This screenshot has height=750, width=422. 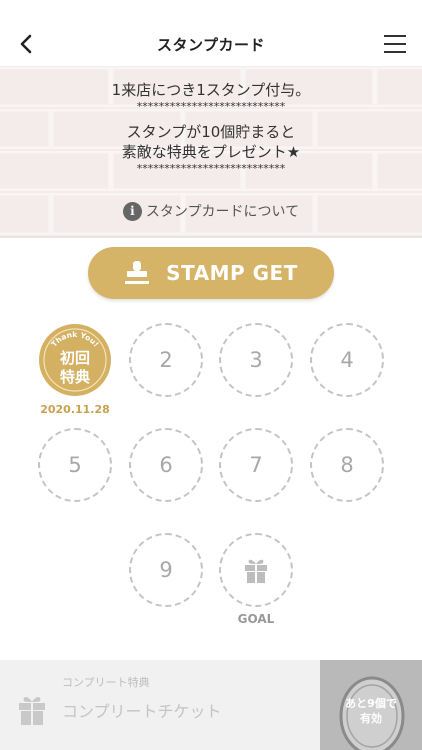 I want to click on complete-reward-bar: コンプリート特典 コンプリートチケット, so click(x=160, y=705).